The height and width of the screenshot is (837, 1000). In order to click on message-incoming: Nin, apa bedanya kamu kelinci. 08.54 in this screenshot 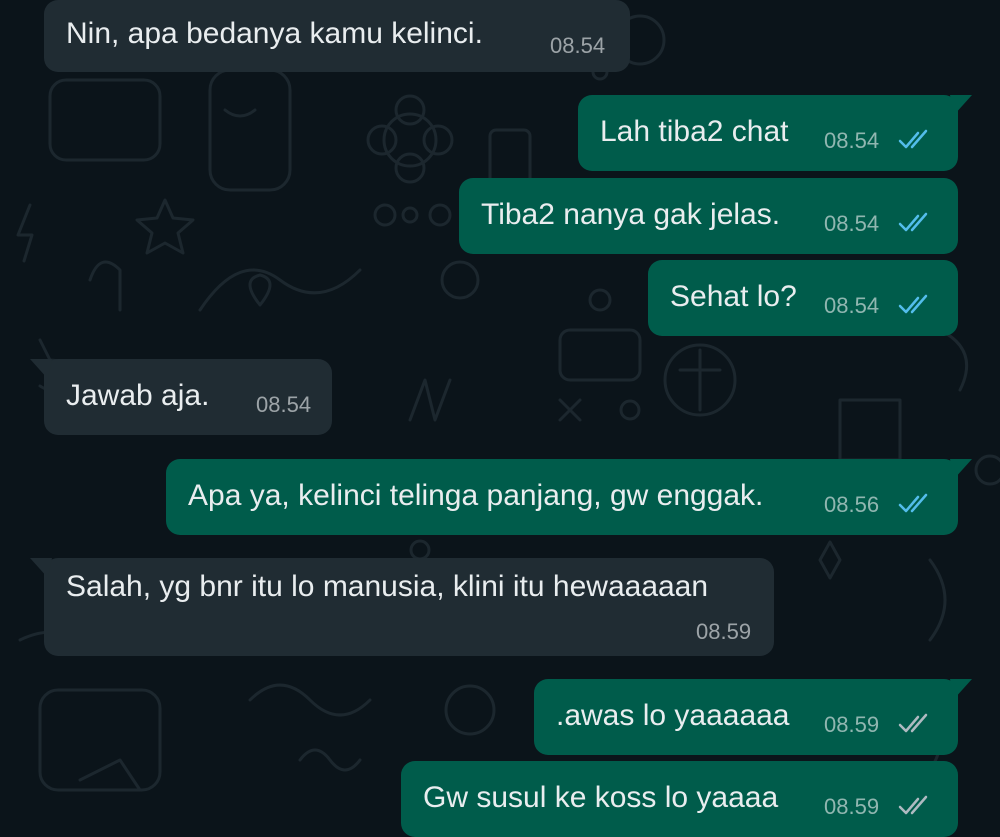, I will do `click(337, 36)`.